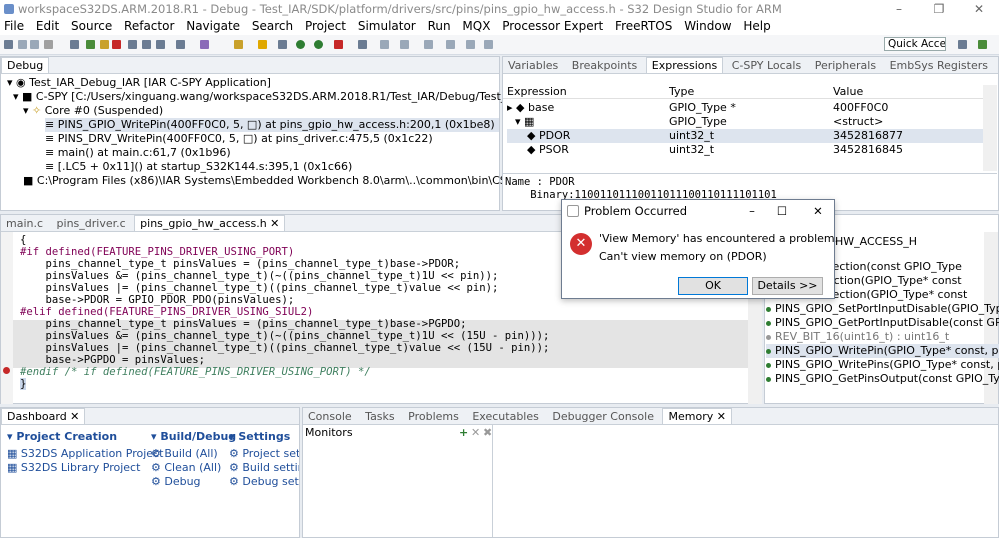  What do you see at coordinates (22, 44) in the screenshot?
I see `save-icon` at bounding box center [22, 44].